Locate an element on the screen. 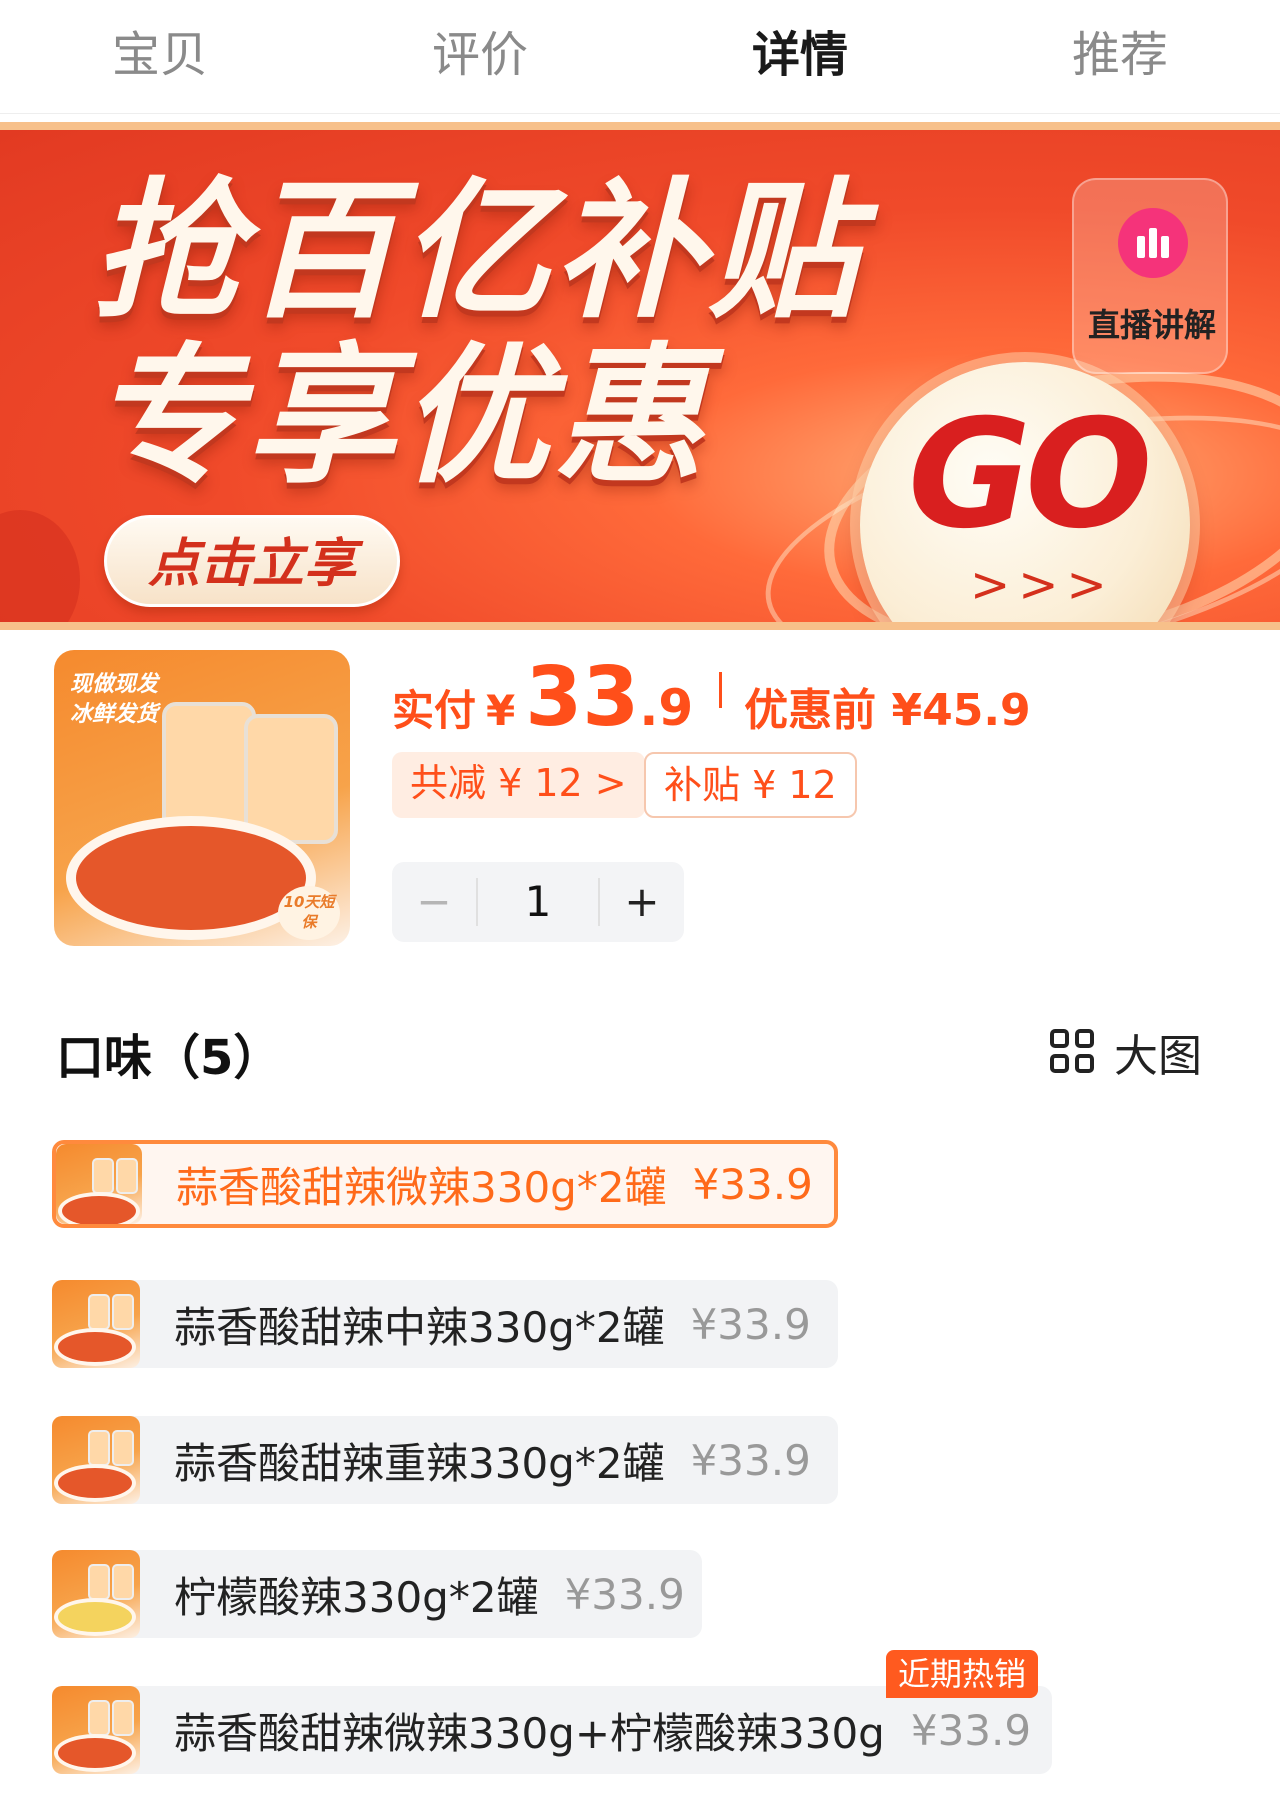 The image size is (1280, 1814). flavor-name: 蒜香酸甜辣微辣330g*2罐 is located at coordinates (421, 1187).